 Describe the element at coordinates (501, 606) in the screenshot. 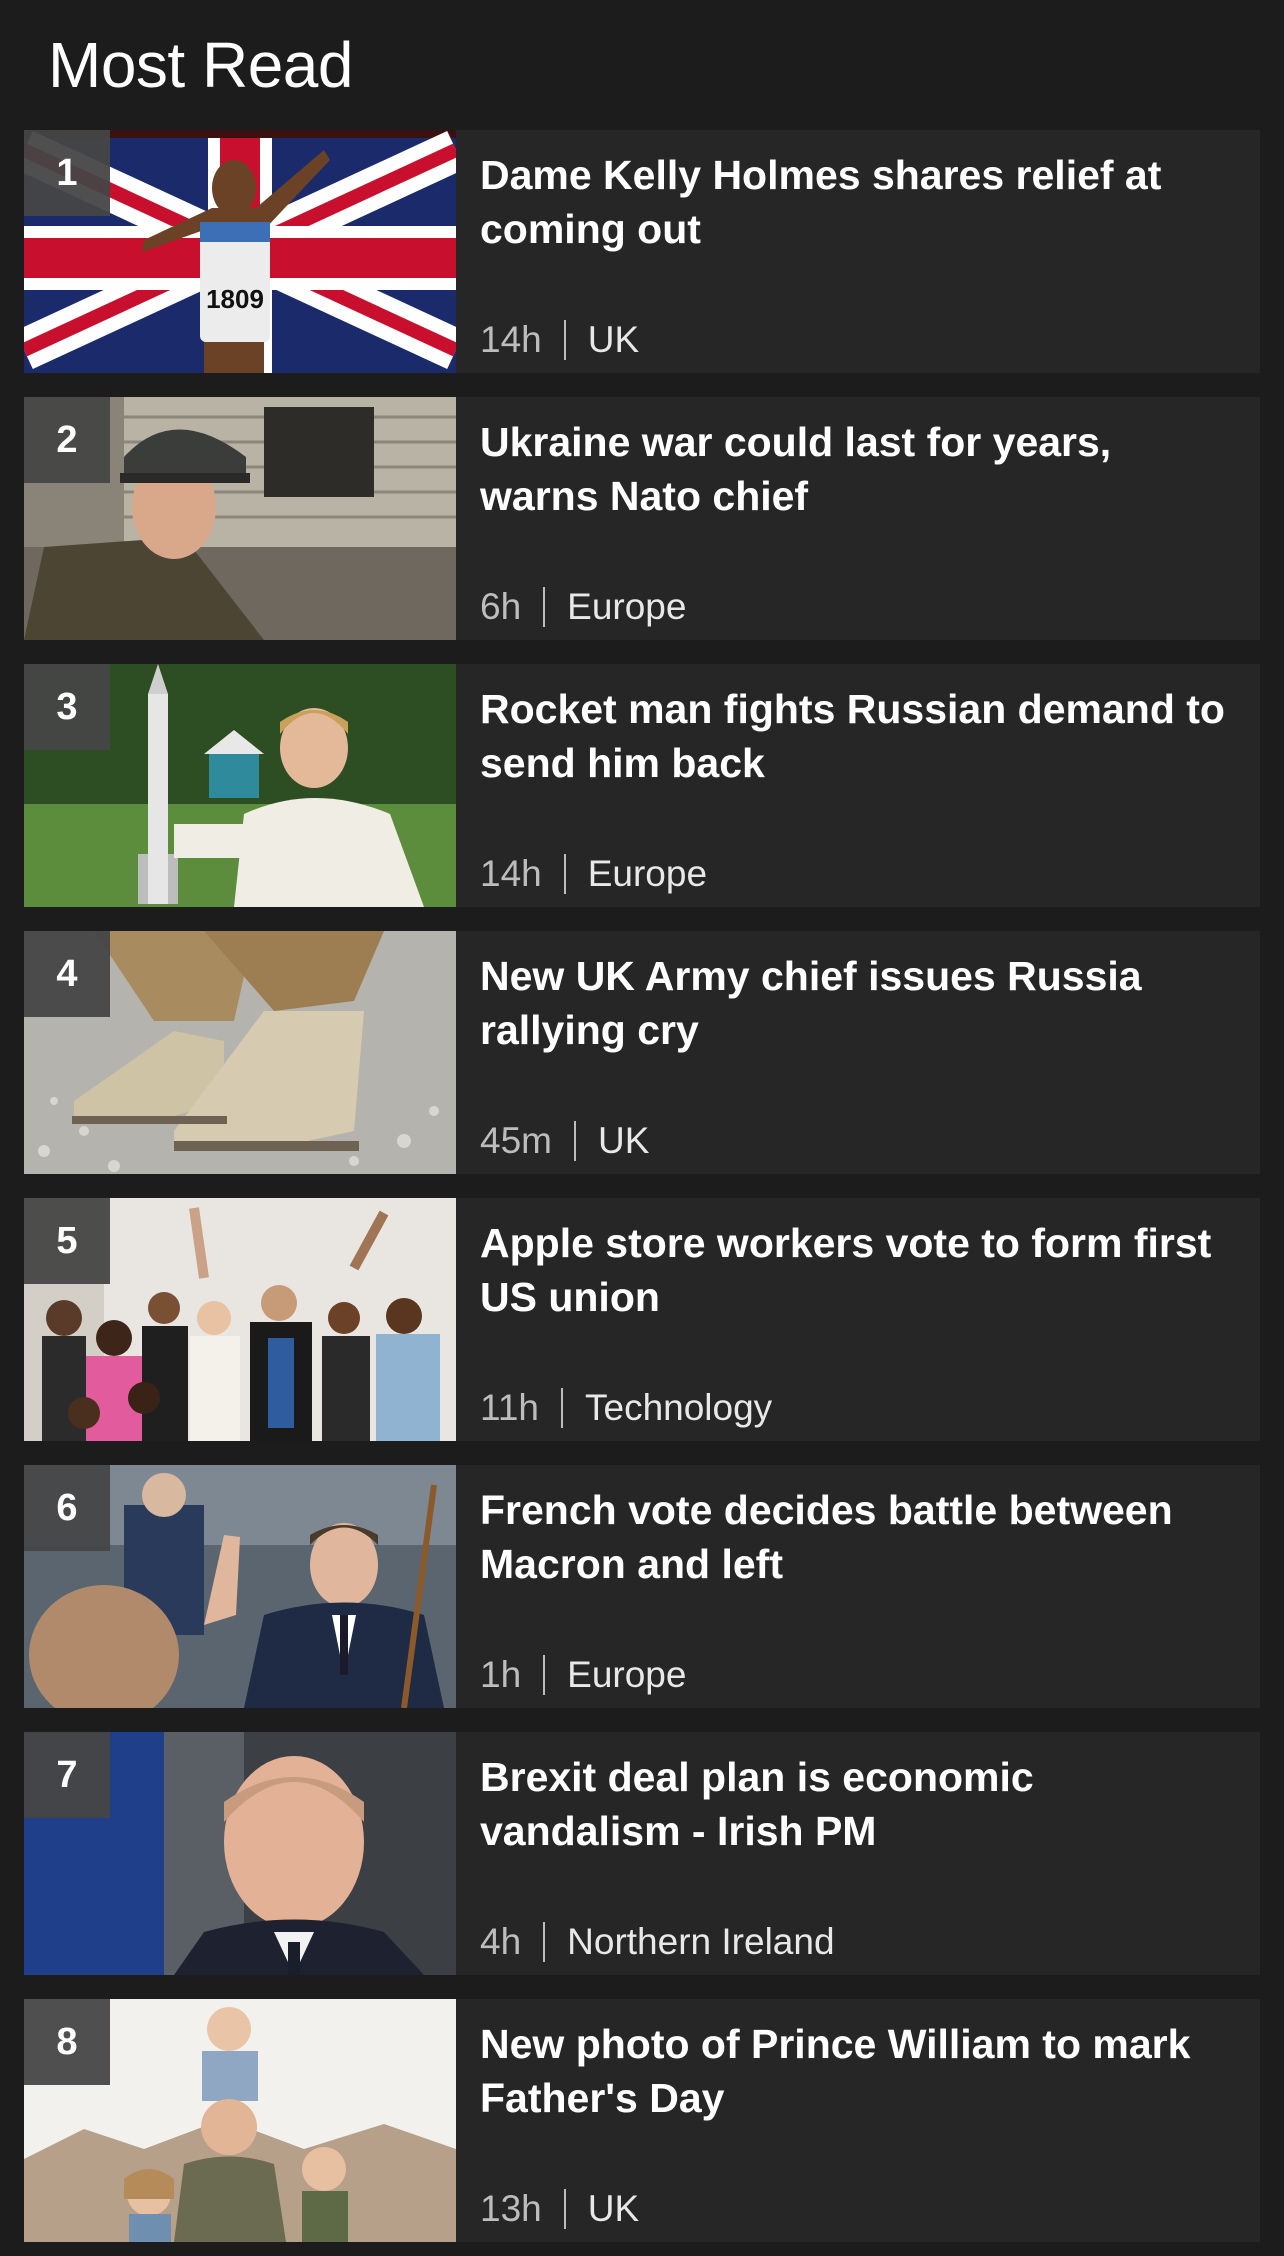

I see `article-time: 6h` at that location.